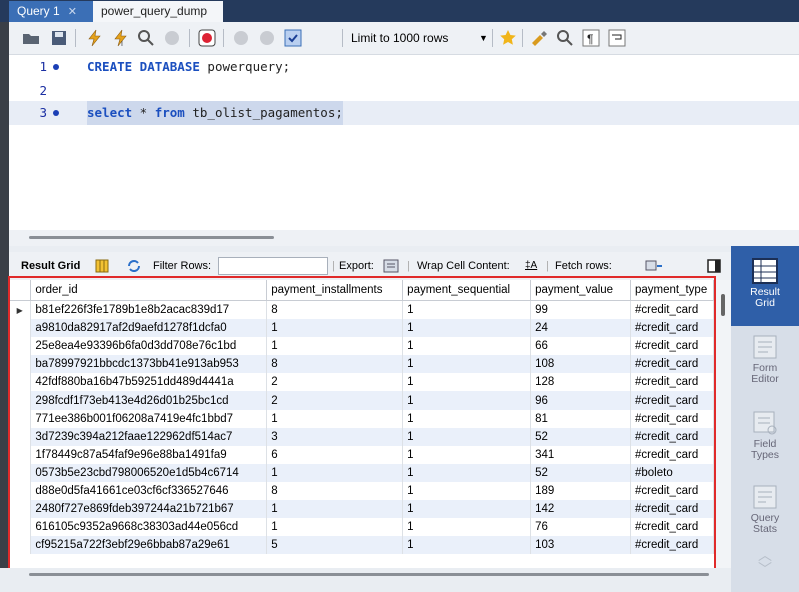 The width and height of the screenshot is (799, 592). What do you see at coordinates (149, 364) in the screenshot?
I see `table-cell: ba78997921bbcdc1373bb41e913ab953` at bounding box center [149, 364].